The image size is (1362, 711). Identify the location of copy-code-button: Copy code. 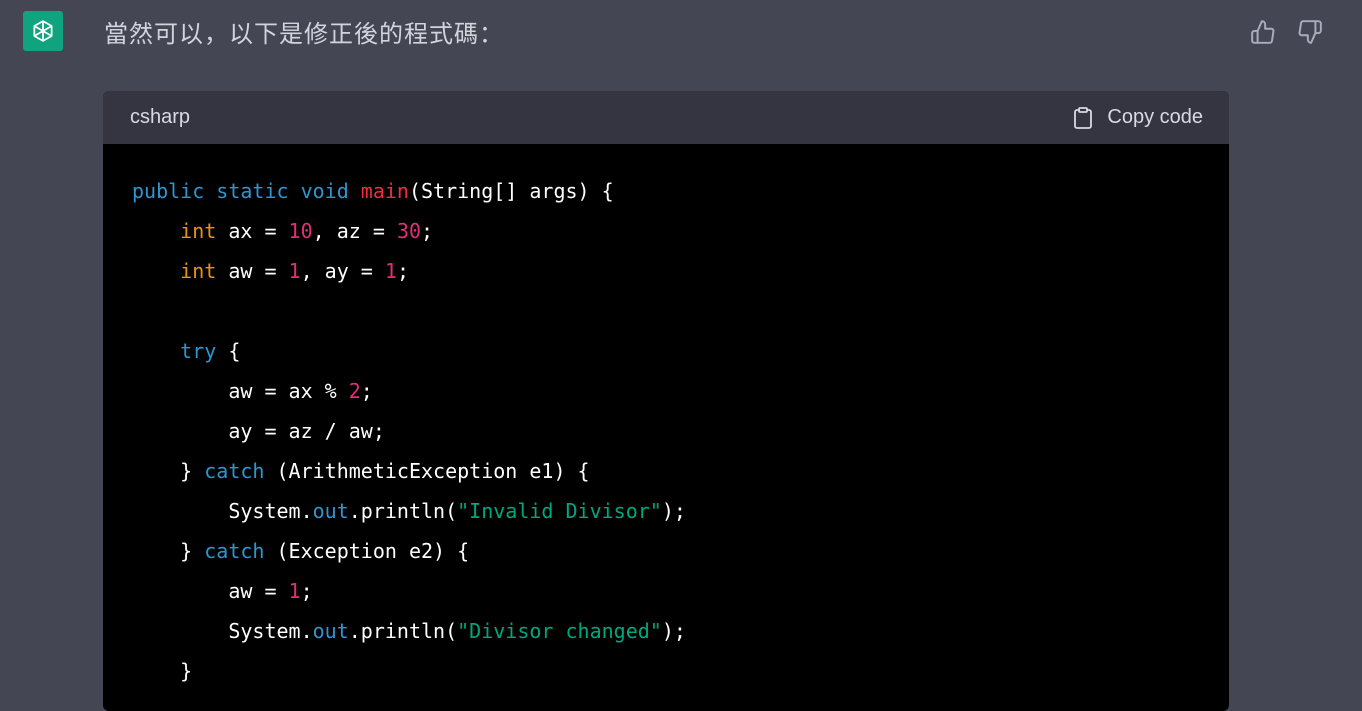
(1137, 117).